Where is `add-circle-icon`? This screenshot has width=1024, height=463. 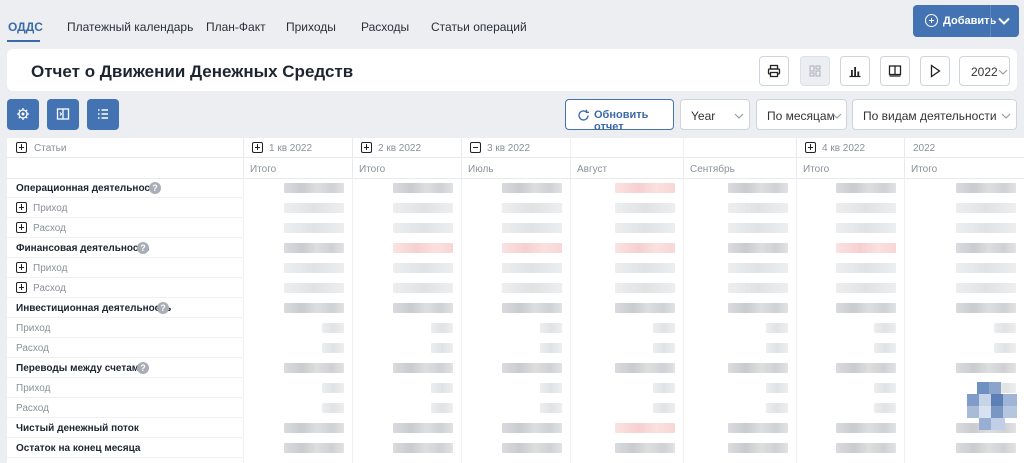
add-circle-icon is located at coordinates (931, 20).